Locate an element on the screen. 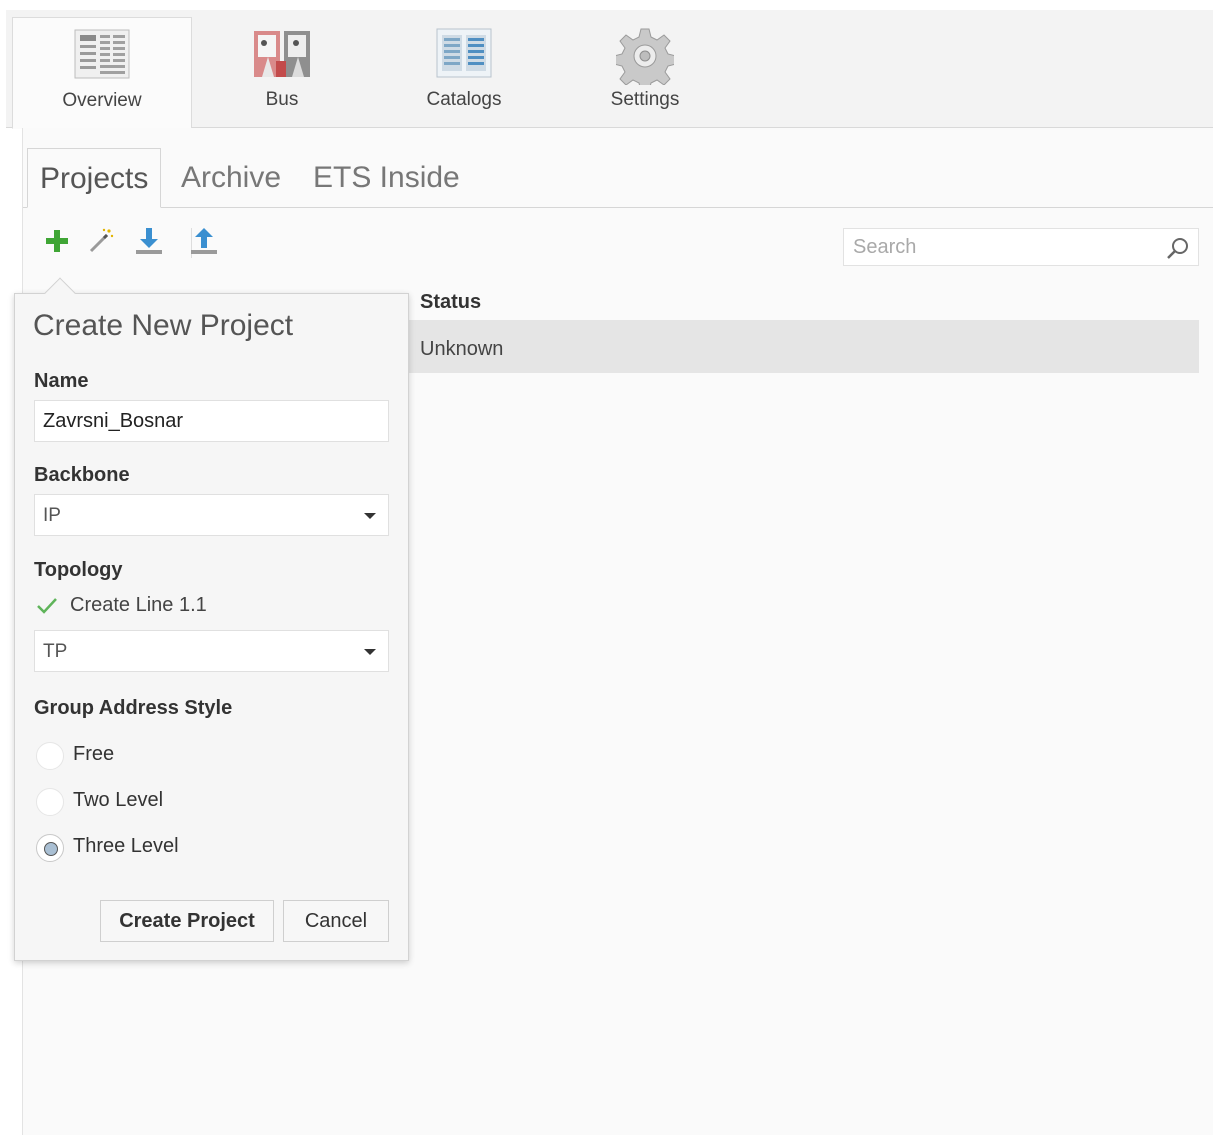  add-project-button is located at coordinates (57, 243).